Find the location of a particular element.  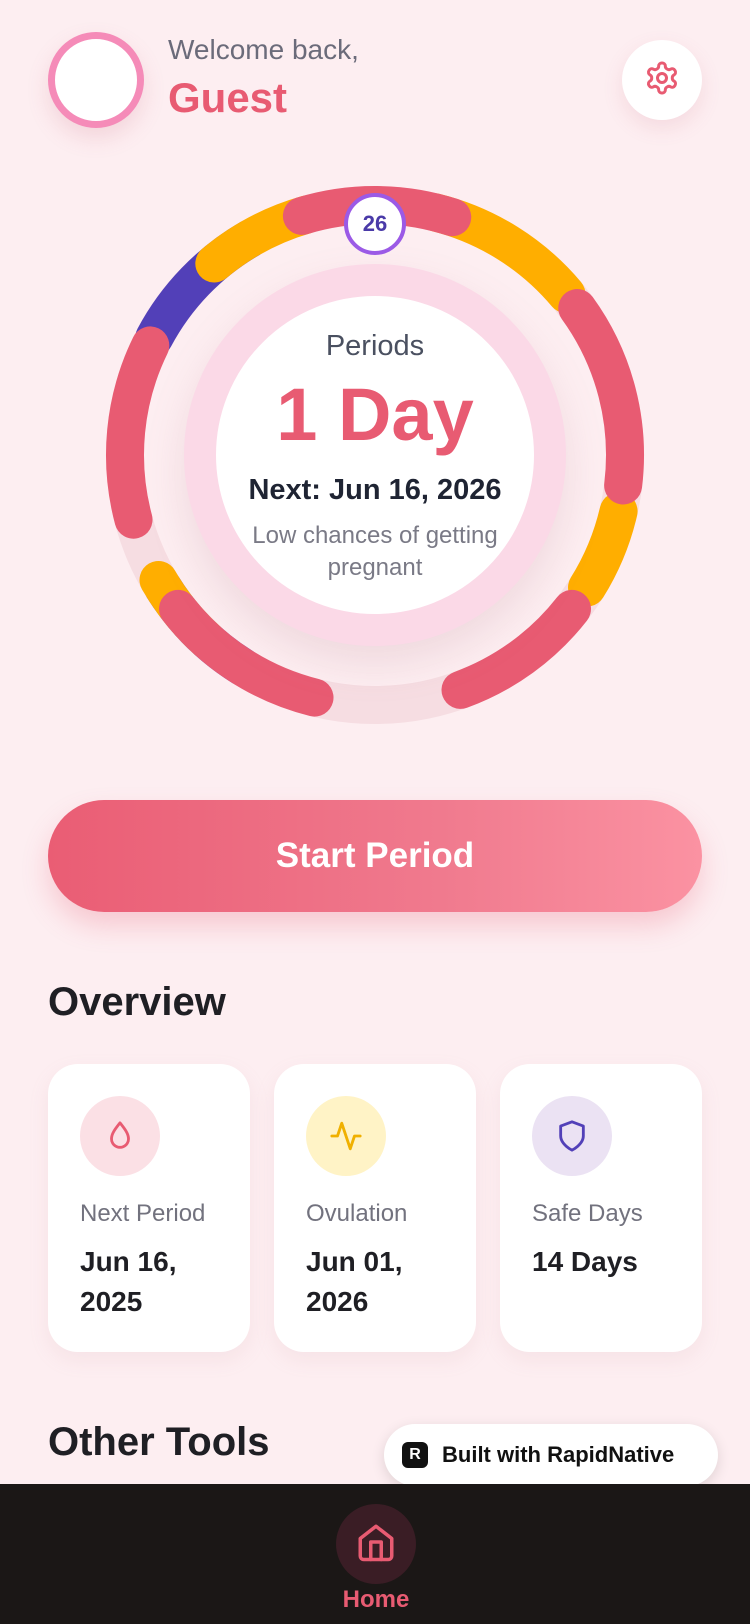

card-value: 14 Days is located at coordinates (585, 1261).